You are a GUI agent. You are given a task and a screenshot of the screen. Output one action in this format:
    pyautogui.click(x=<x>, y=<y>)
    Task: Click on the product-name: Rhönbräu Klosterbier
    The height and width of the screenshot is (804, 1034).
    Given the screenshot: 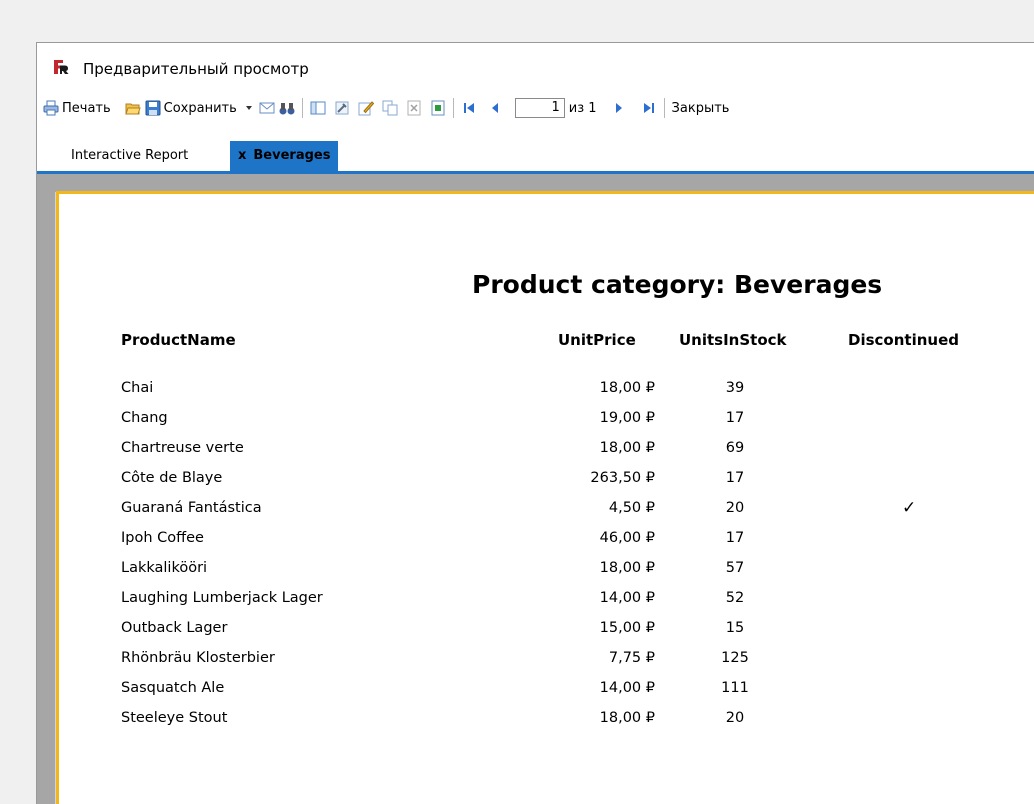 What is the action you would take?
    pyautogui.click(x=198, y=658)
    